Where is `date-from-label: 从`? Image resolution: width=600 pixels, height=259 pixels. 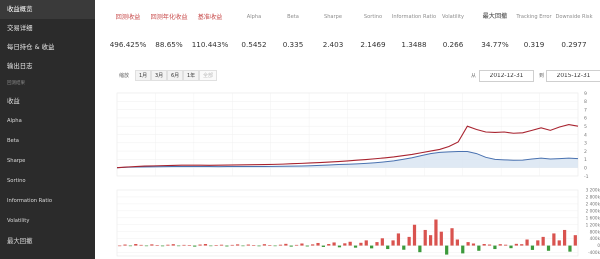 date-from-label: 从 is located at coordinates (474, 76).